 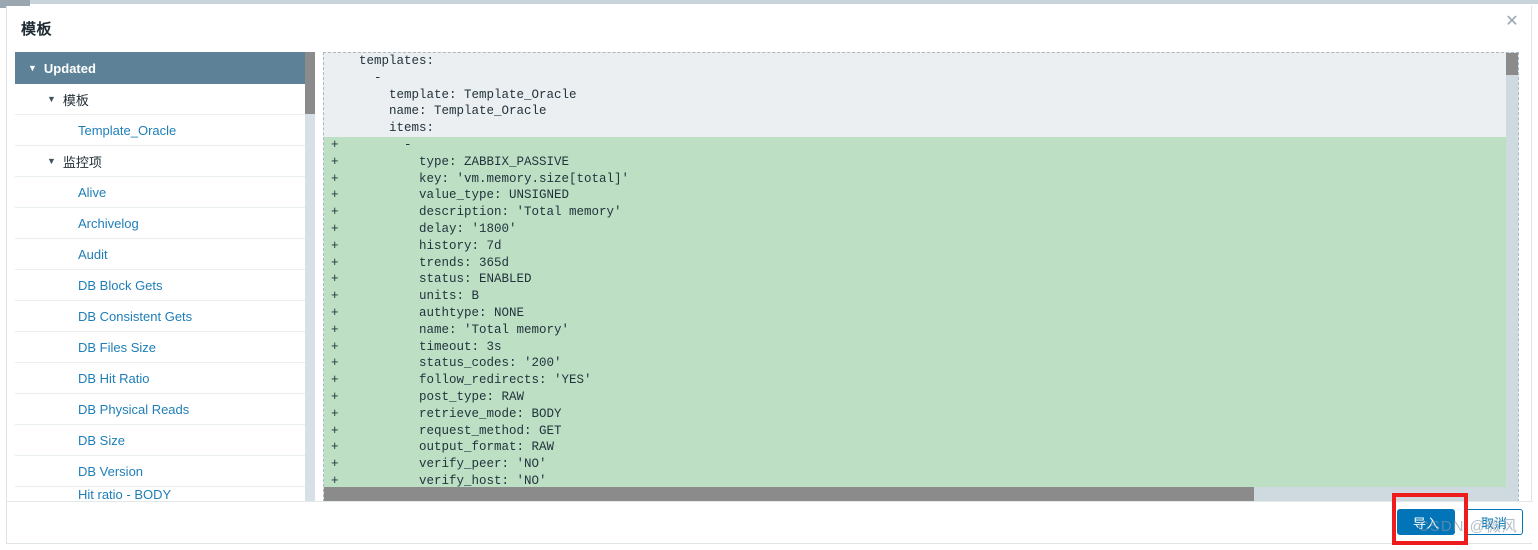 I want to click on tree-item-1: Template_Oracle, so click(x=160, y=130).